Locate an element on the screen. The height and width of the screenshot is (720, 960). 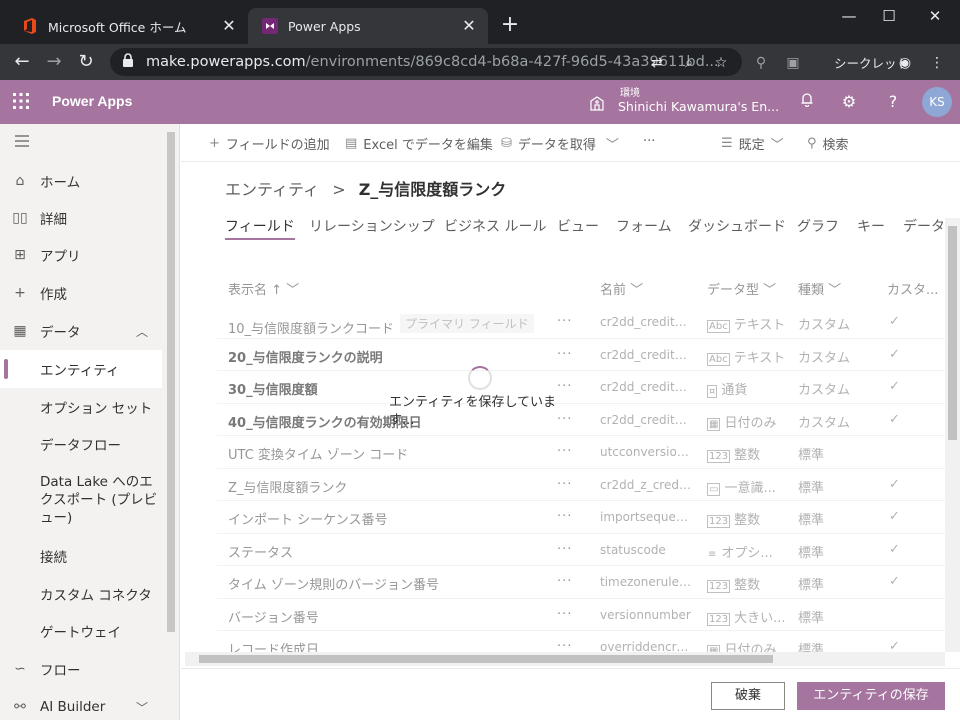
browser-tab-powerapps: Power Apps ✕ is located at coordinates (368, 26).